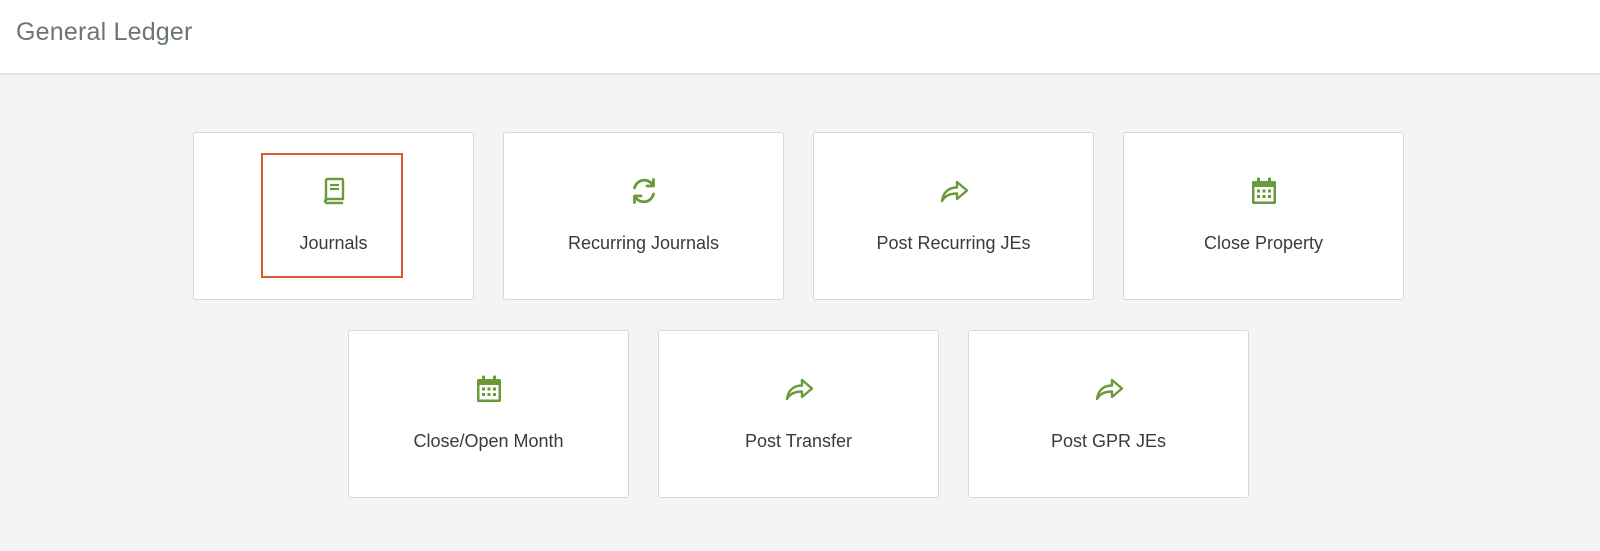  I want to click on tile-post-transfer: Post Transfer, so click(798, 414).